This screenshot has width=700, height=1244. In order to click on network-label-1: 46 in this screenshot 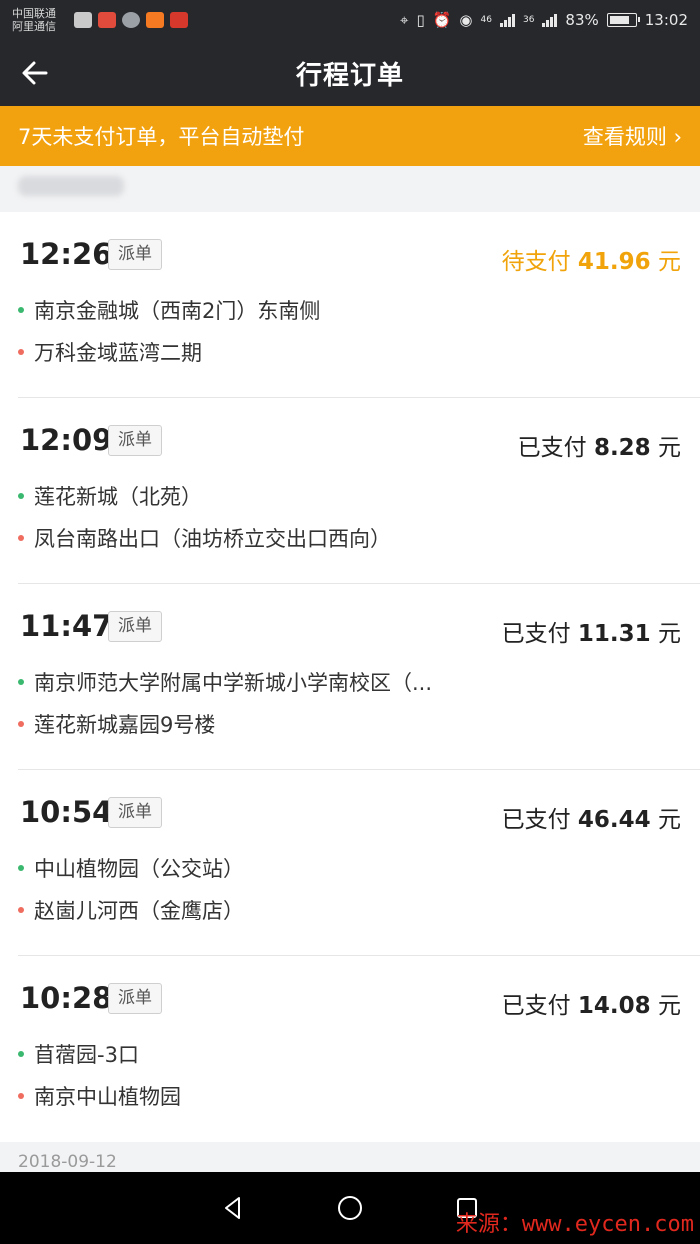, I will do `click(486, 20)`.